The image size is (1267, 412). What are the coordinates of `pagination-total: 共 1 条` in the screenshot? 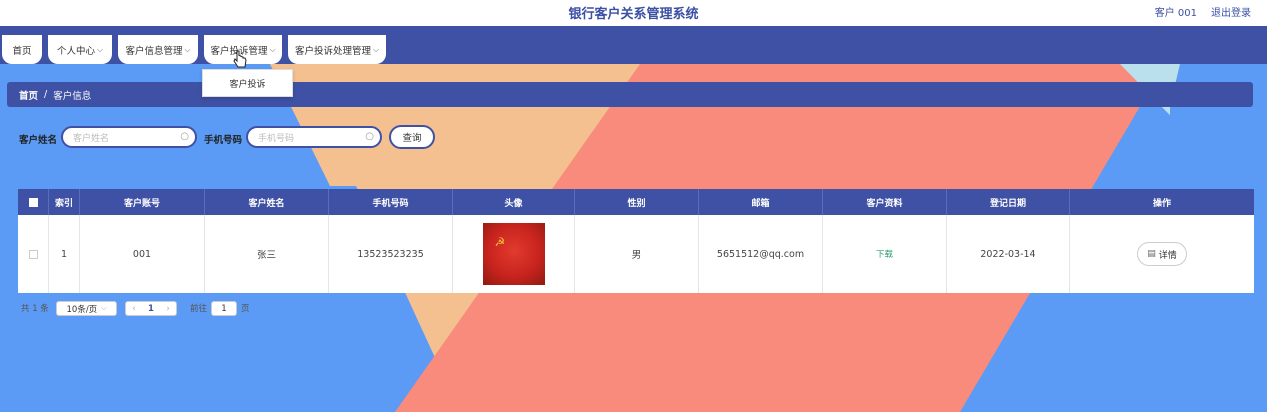 It's located at (35, 309).